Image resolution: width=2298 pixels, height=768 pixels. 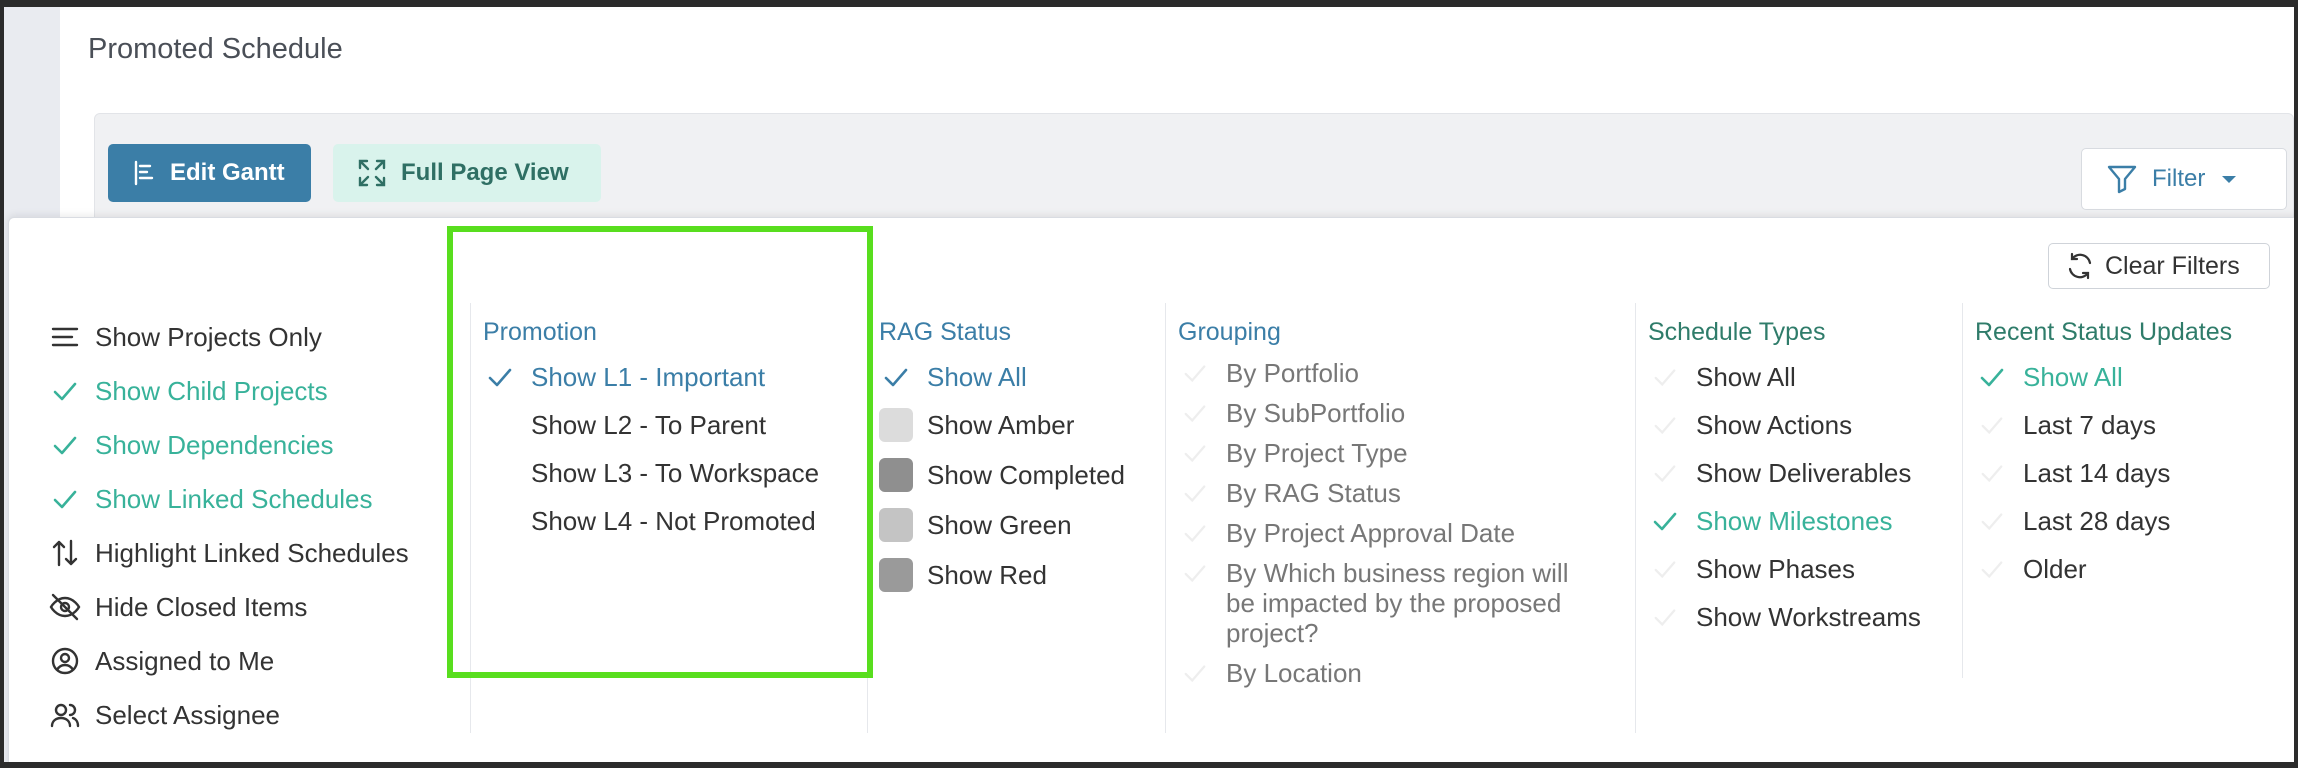 What do you see at coordinates (1294, 673) in the screenshot?
I see `grouping-item-label: By Location` at bounding box center [1294, 673].